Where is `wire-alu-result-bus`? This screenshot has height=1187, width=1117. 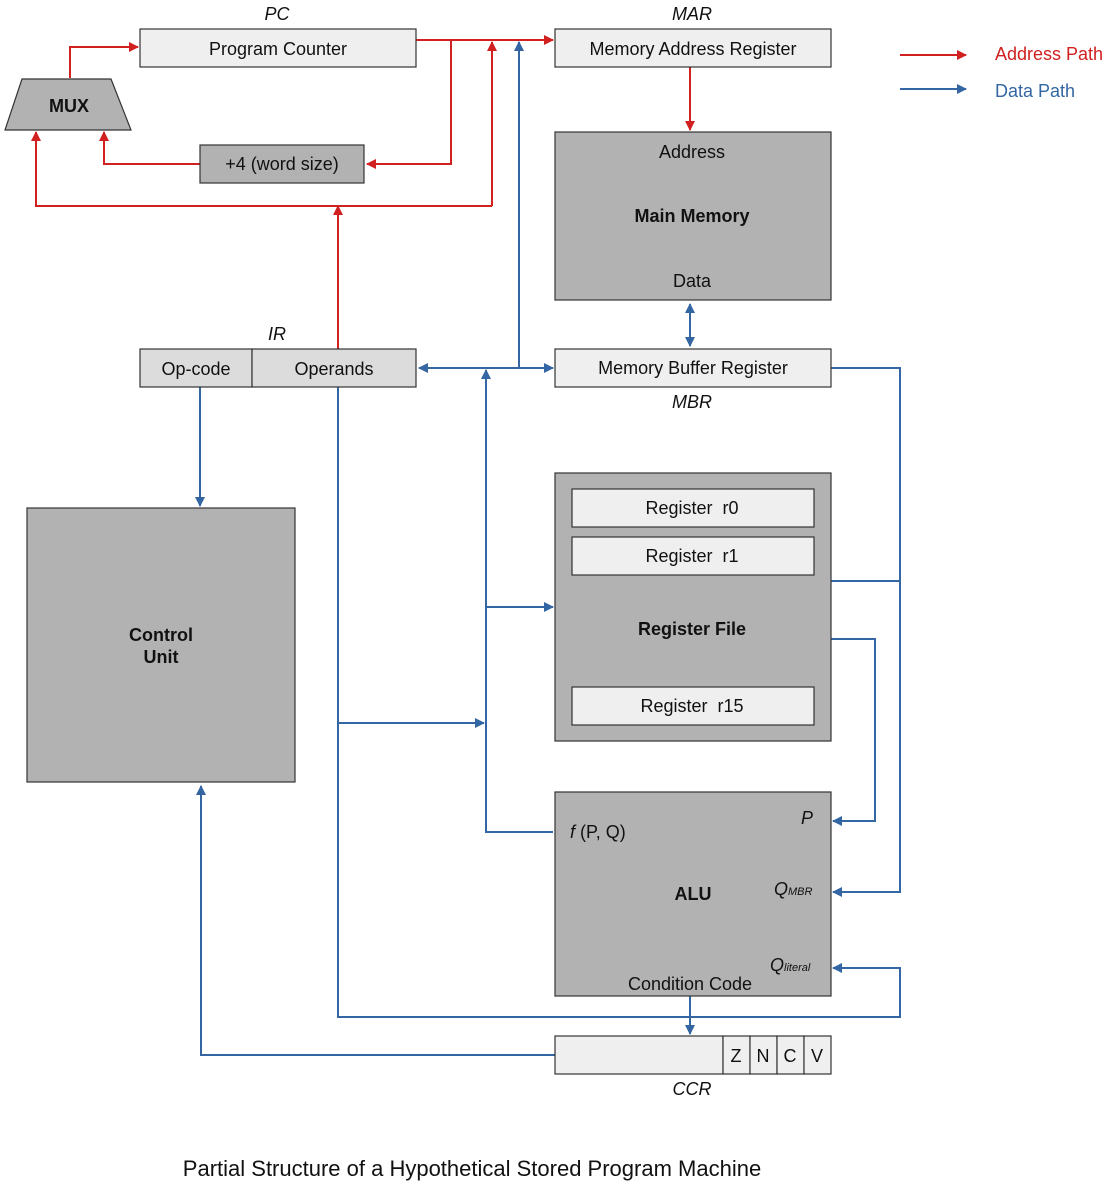
wire-alu-result-bus is located at coordinates (517, 601).